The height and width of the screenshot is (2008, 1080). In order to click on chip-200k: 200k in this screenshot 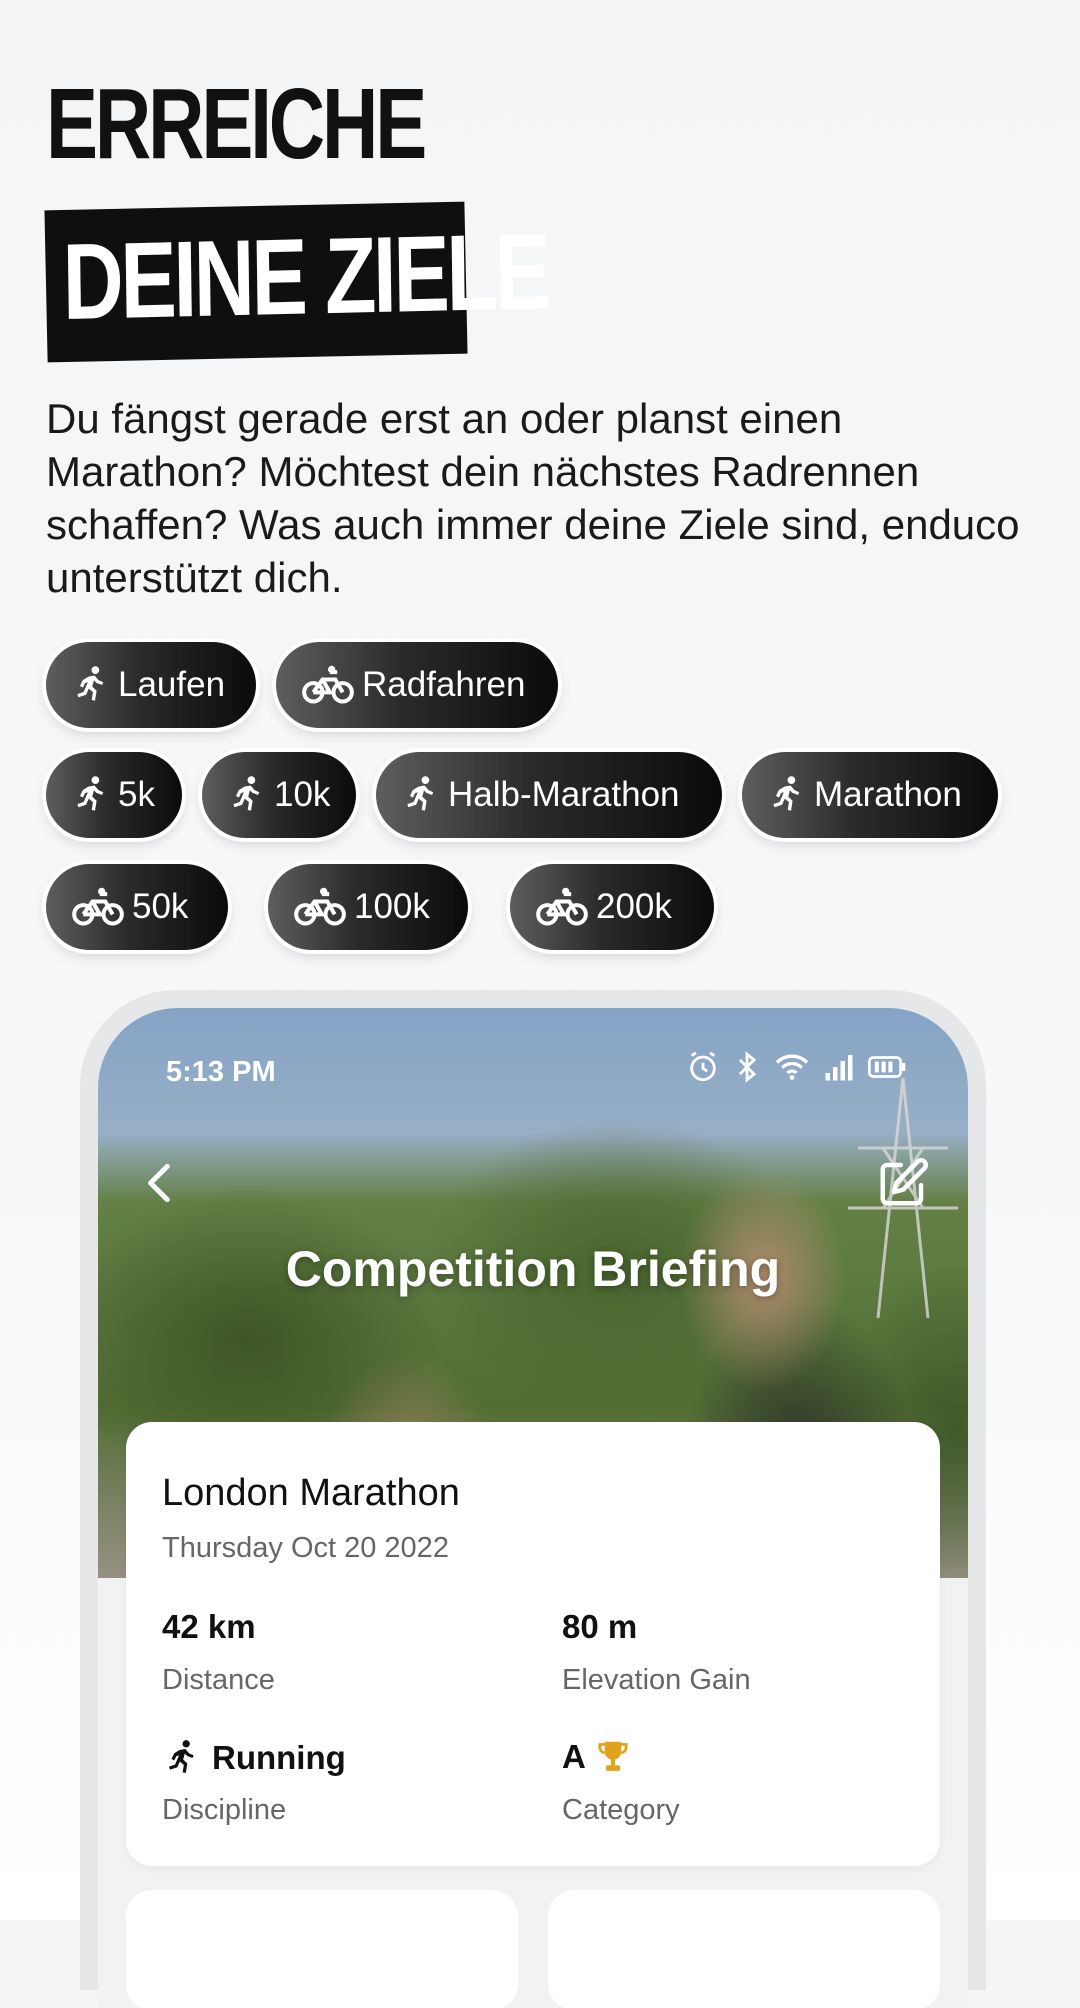, I will do `click(612, 907)`.